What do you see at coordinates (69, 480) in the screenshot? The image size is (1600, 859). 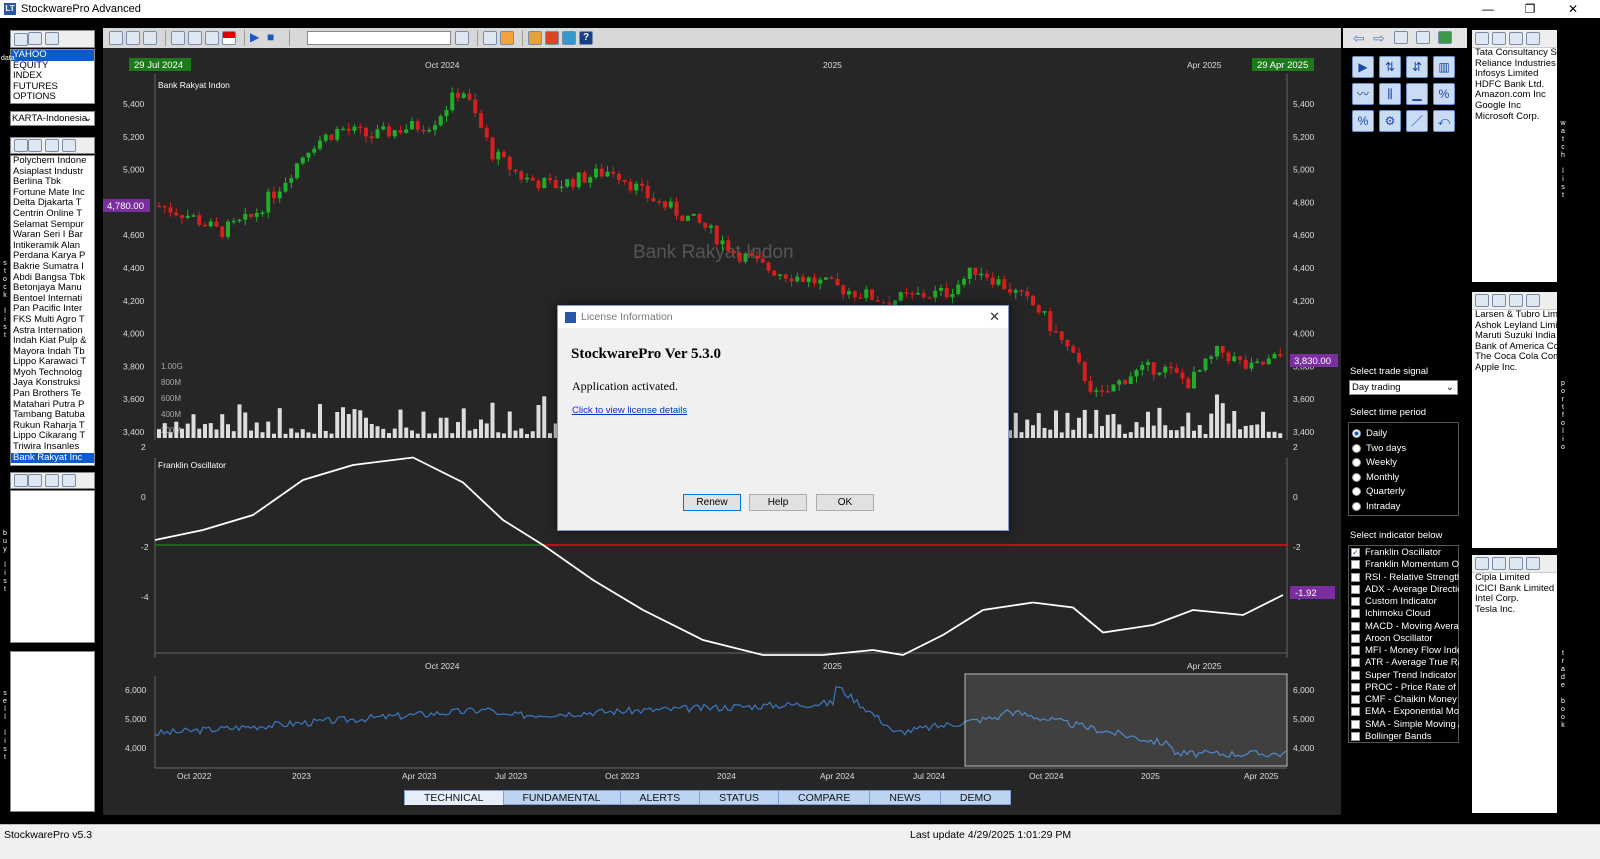 I see `clear-buy-icon` at bounding box center [69, 480].